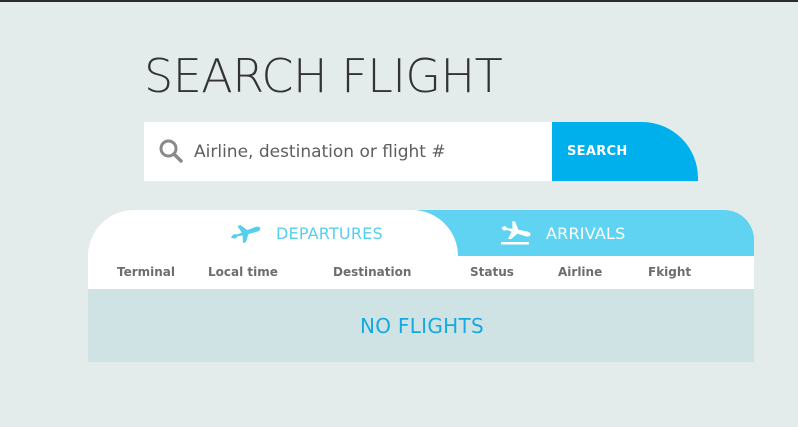 The image size is (798, 427). What do you see at coordinates (625, 151) in the screenshot?
I see `search-button: SEARCH` at bounding box center [625, 151].